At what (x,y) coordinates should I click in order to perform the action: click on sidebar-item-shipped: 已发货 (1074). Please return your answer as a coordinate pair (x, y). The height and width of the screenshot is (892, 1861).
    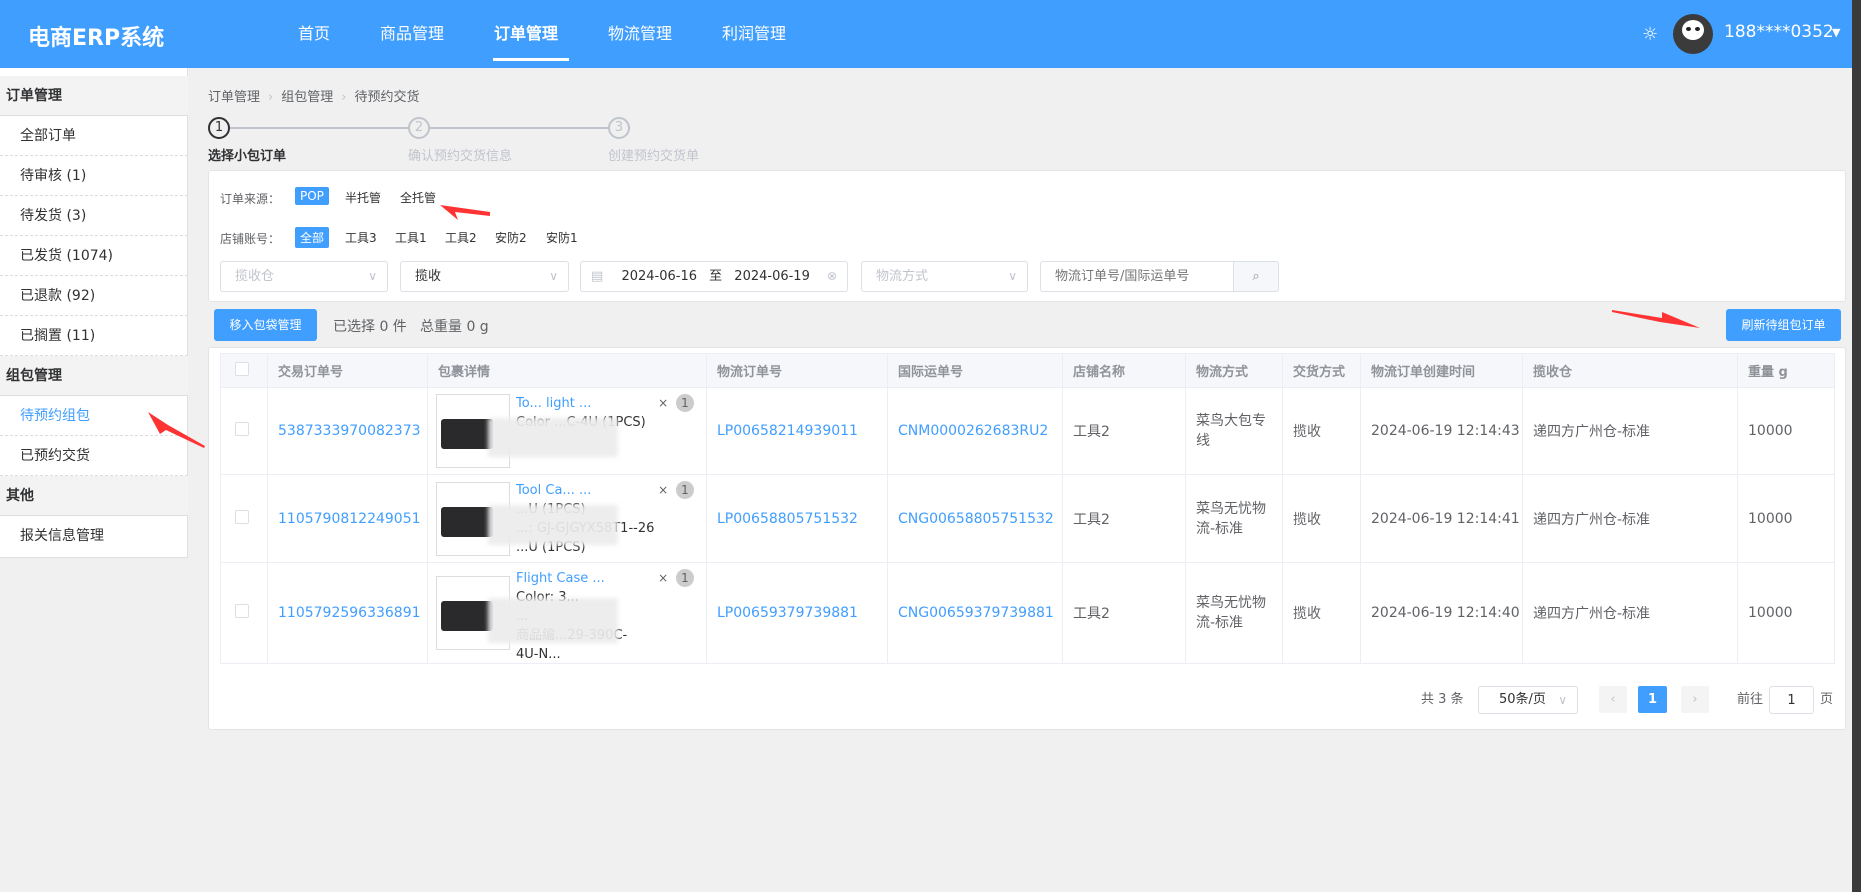
    Looking at the image, I should click on (94, 256).